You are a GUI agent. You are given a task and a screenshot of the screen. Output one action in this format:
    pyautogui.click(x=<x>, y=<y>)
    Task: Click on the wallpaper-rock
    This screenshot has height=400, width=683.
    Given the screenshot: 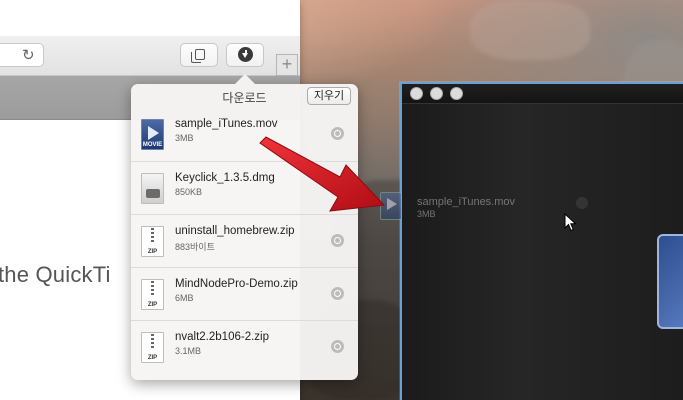 What is the action you would take?
    pyautogui.click(x=530, y=30)
    